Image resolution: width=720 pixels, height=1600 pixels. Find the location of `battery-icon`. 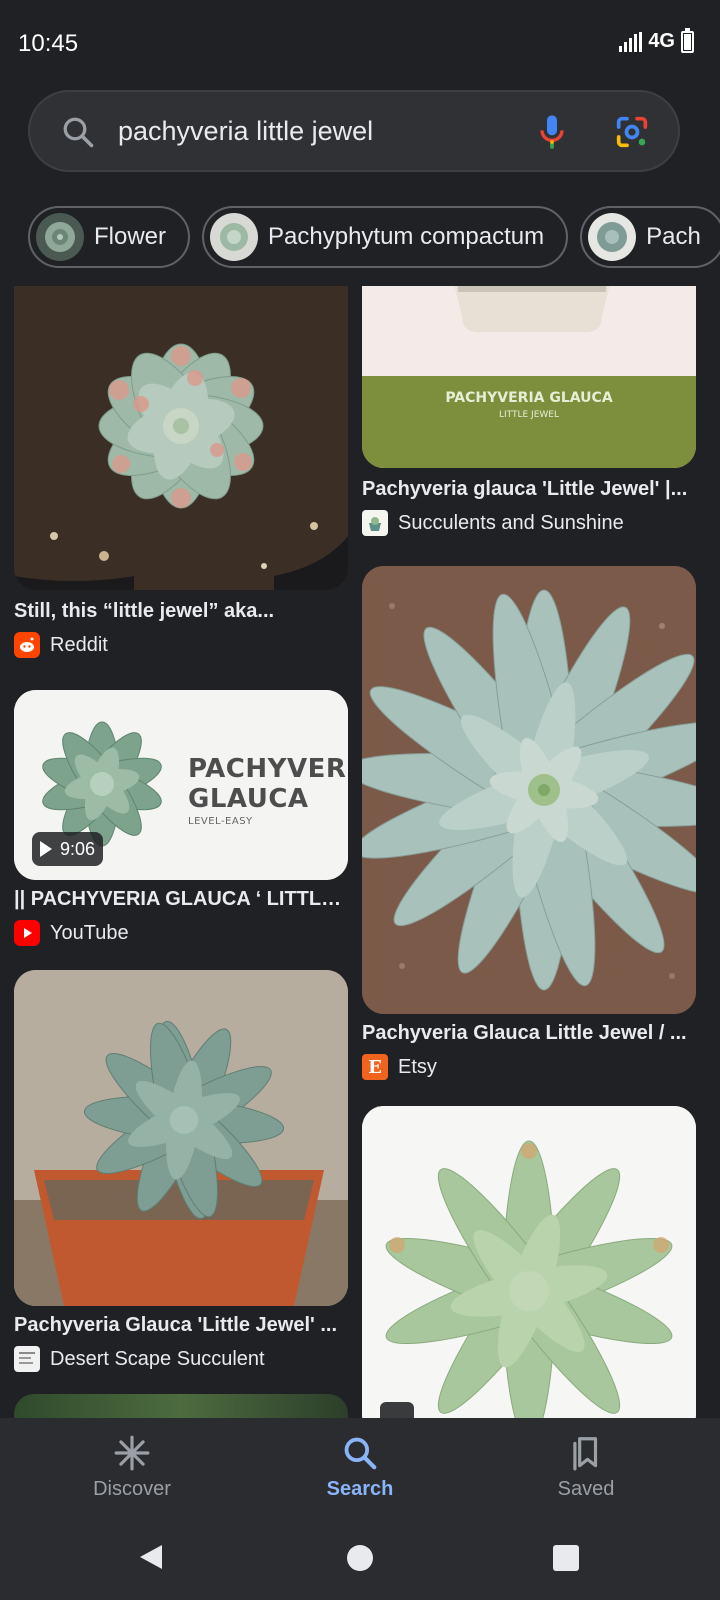

battery-icon is located at coordinates (687, 40).